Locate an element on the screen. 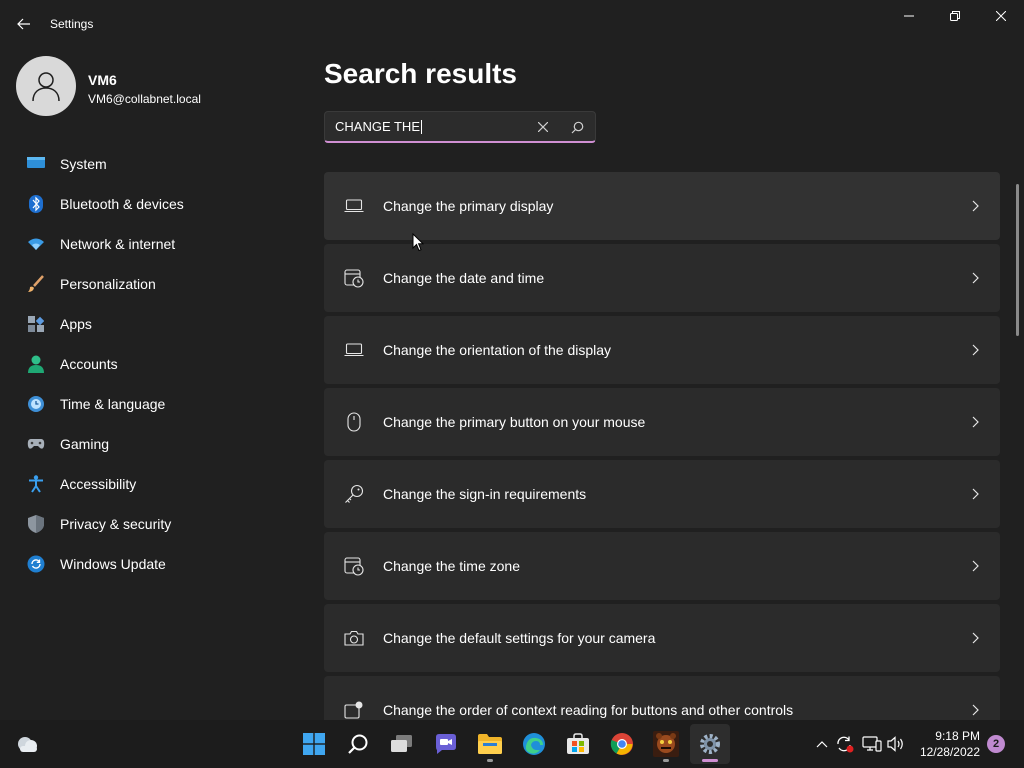 This screenshot has height=768, width=1024. user-name: VM6 is located at coordinates (102, 80).